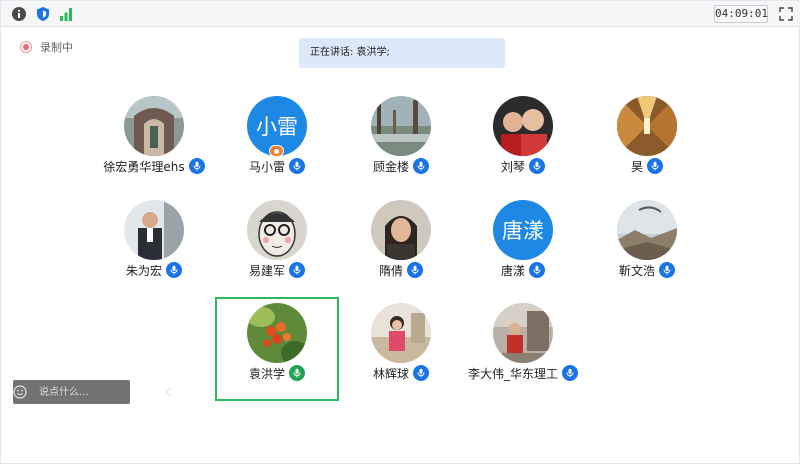 The width and height of the screenshot is (800, 464). Describe the element at coordinates (390, 270) in the screenshot. I see `participant-name: 隋倩` at that location.